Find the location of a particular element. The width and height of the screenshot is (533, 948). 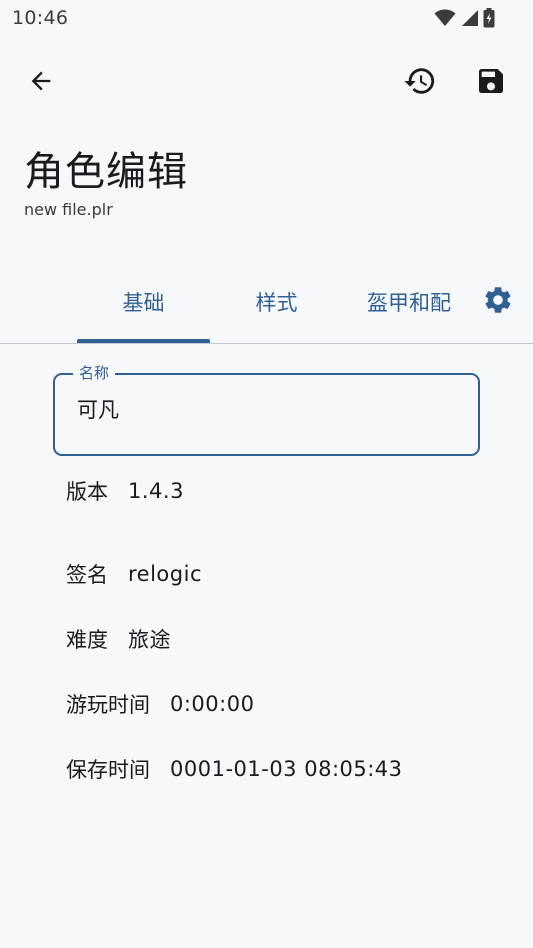

cellular-signal-icon is located at coordinates (469, 18).